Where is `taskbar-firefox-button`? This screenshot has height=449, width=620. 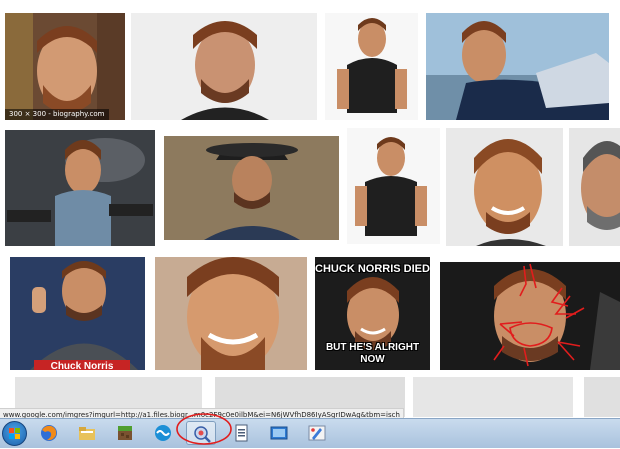
taskbar-firefox-button is located at coordinates (49, 433).